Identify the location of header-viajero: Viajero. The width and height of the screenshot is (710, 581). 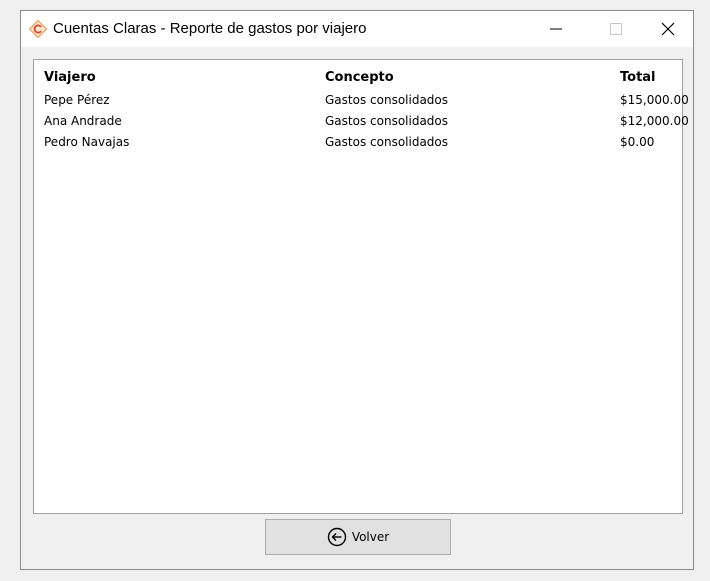
(70, 77).